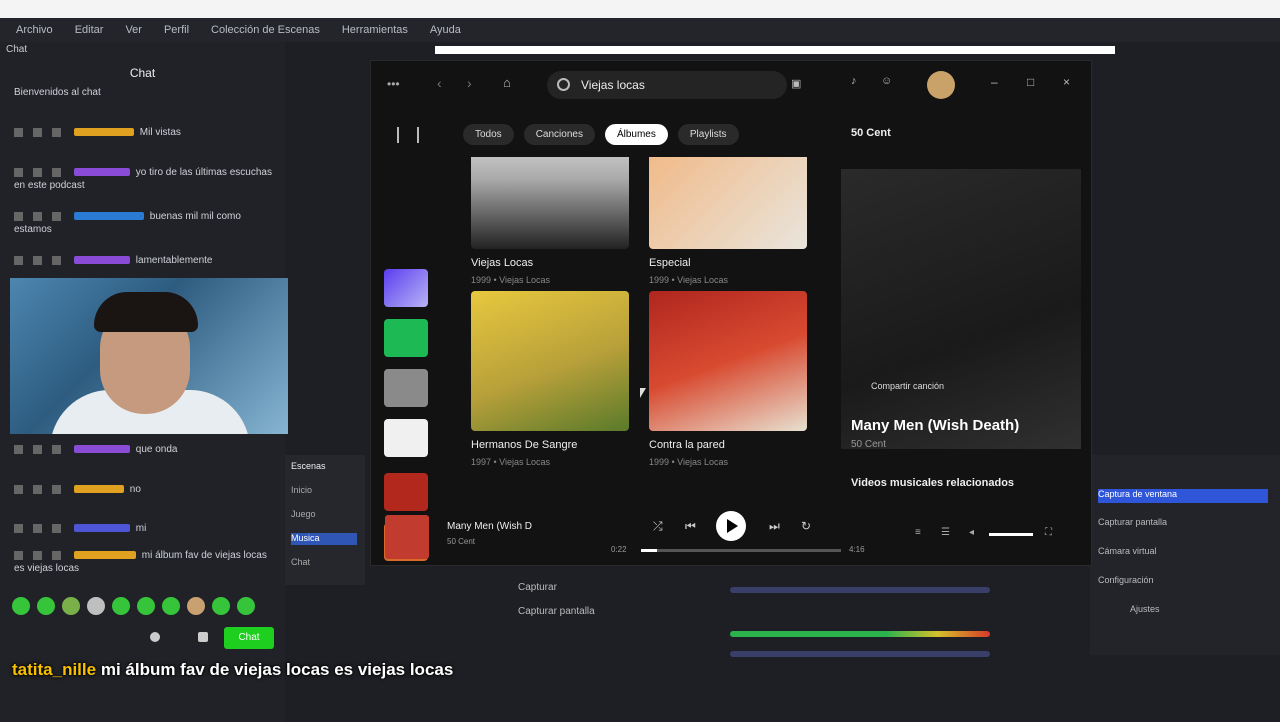 The height and width of the screenshot is (722, 1280). I want to click on chat-send-button: Chat, so click(249, 638).